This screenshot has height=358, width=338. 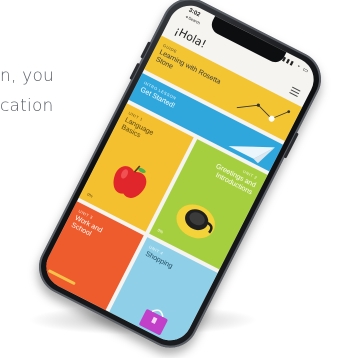 I want to click on coffee-cup-icon, so click(x=195, y=221).